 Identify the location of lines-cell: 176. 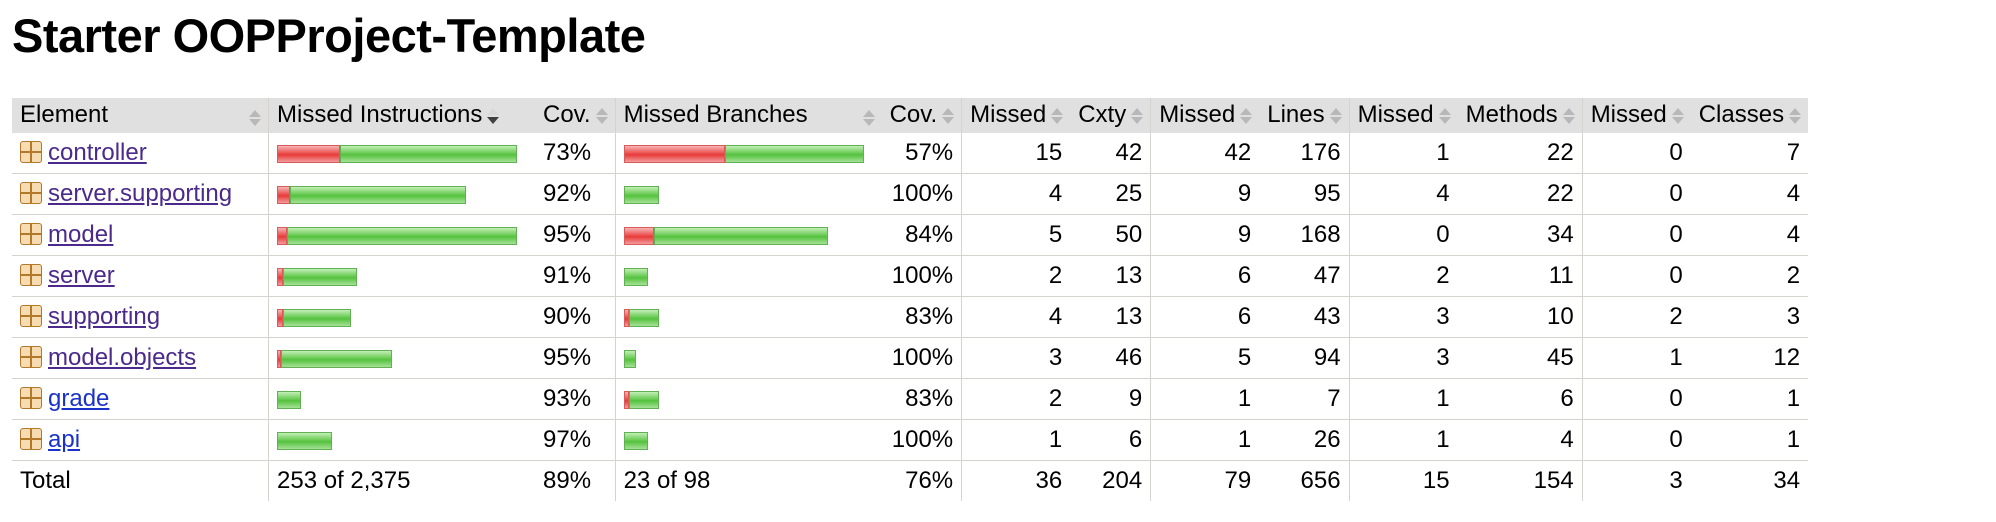
(1304, 153).